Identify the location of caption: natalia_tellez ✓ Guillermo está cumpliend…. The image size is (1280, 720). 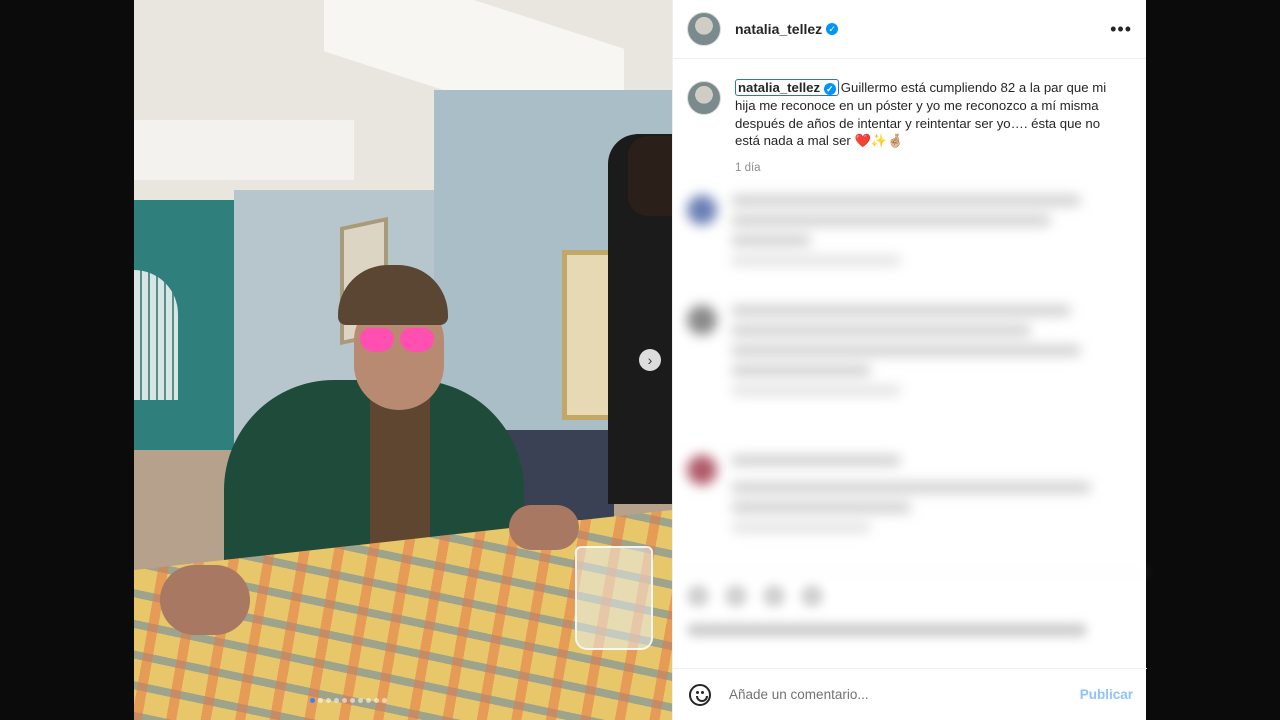
(909, 118).